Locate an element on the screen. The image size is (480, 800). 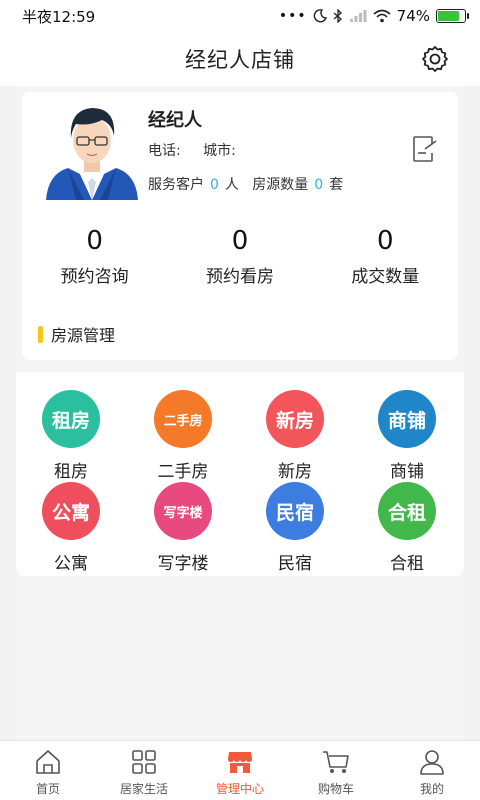
edit-profile-button is located at coordinates (425, 149).